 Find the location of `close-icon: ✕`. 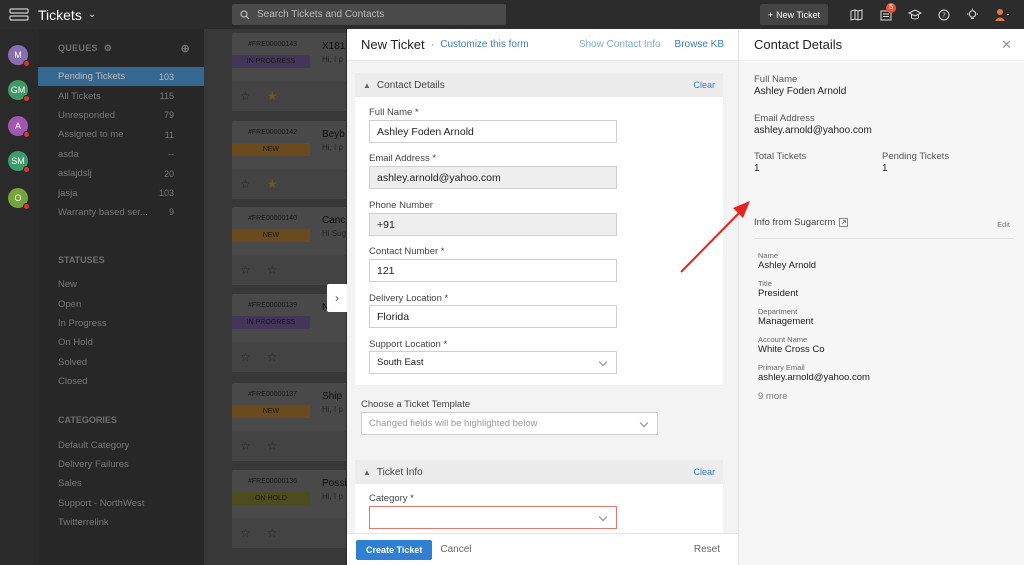

close-icon: ✕ is located at coordinates (1006, 45).